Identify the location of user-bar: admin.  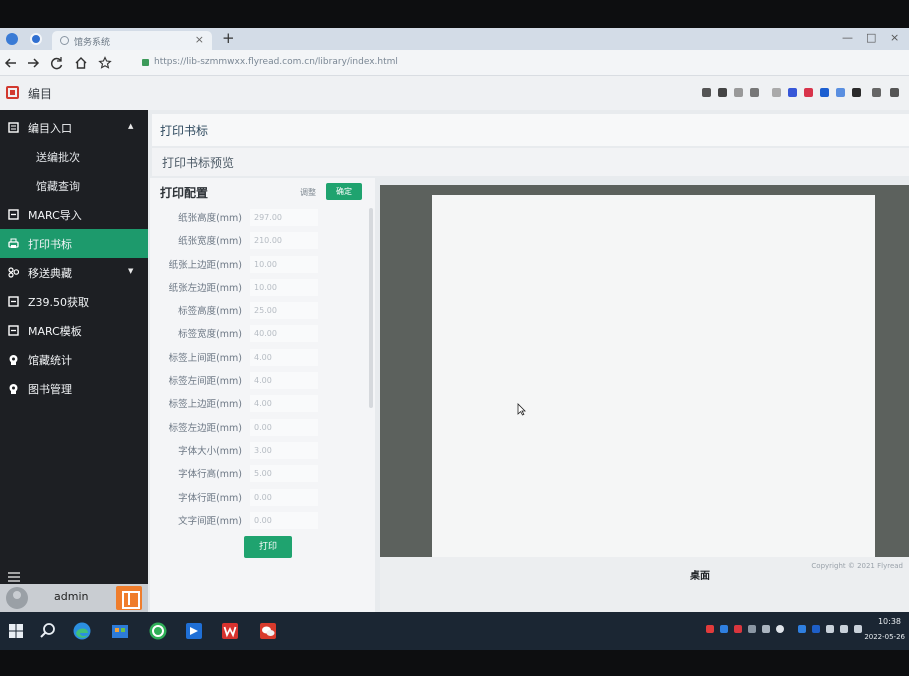
(74, 598).